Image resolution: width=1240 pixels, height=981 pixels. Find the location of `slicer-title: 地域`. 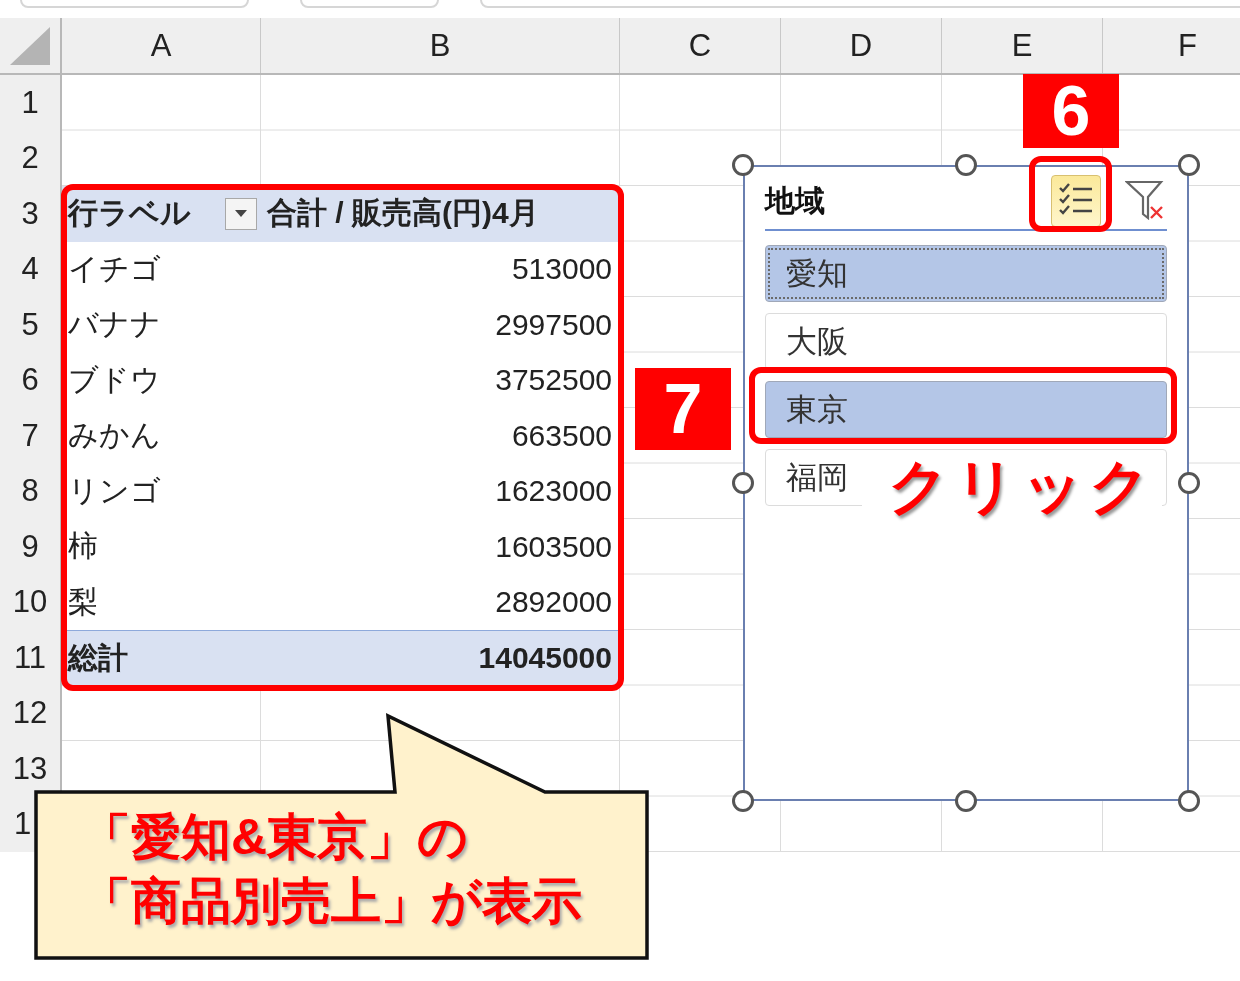

slicer-title: 地域 is located at coordinates (795, 200).